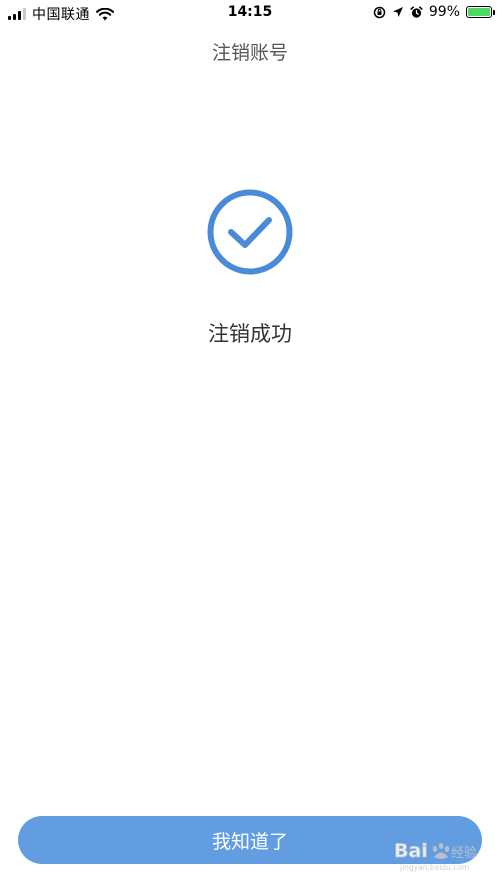  Describe the element at coordinates (249, 53) in the screenshot. I see `page-title: 注销账号` at that location.